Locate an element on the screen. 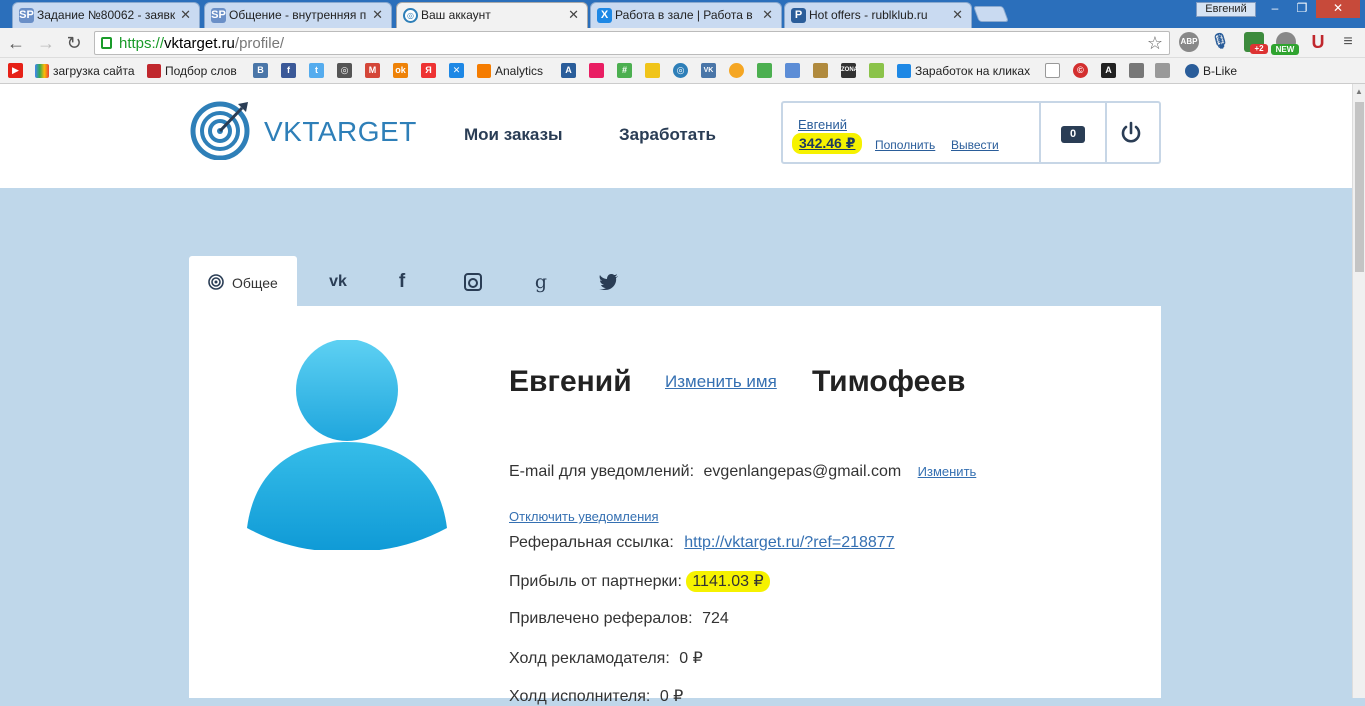  adblock-icon: ABP is located at coordinates (1189, 42).